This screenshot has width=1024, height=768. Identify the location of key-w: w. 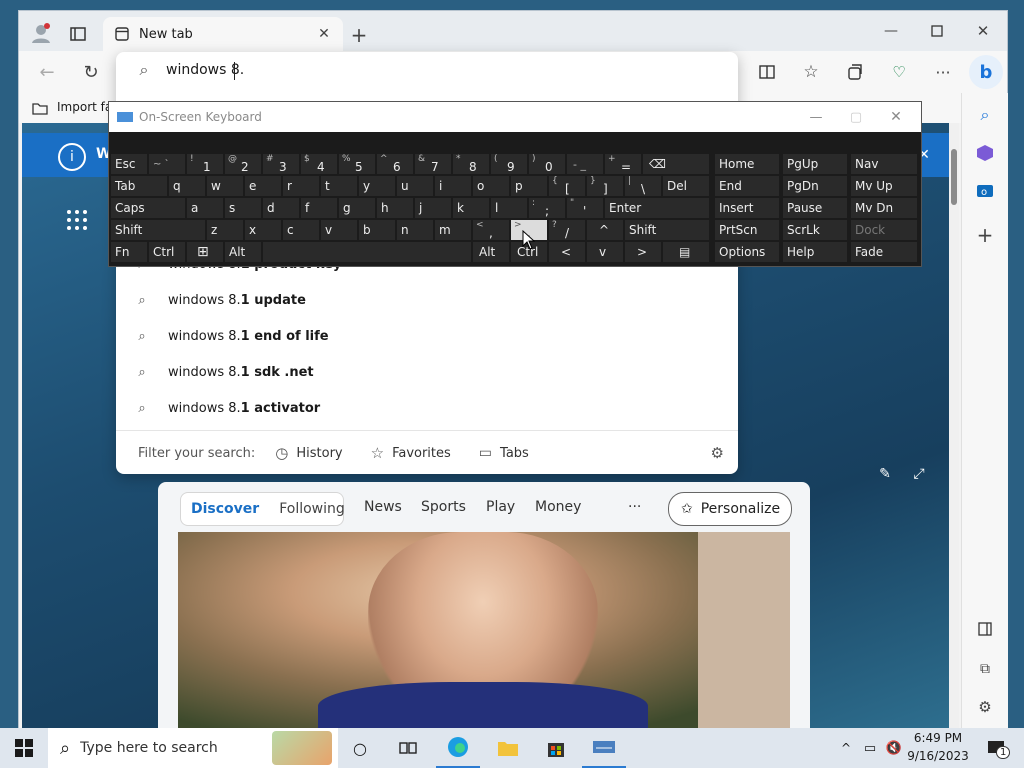
(225, 186).